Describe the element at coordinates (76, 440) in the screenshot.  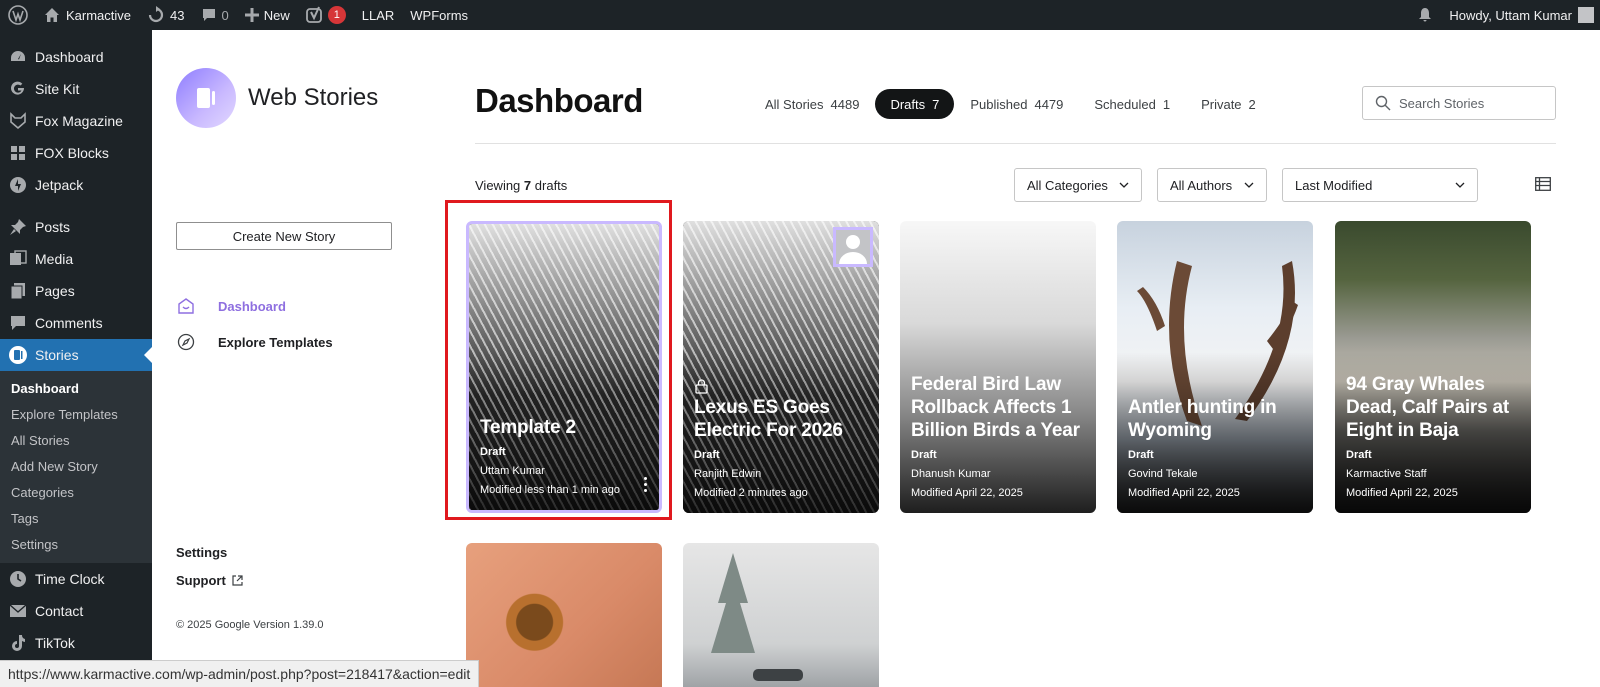
I see `submenu-all-stories: All Stories` at that location.